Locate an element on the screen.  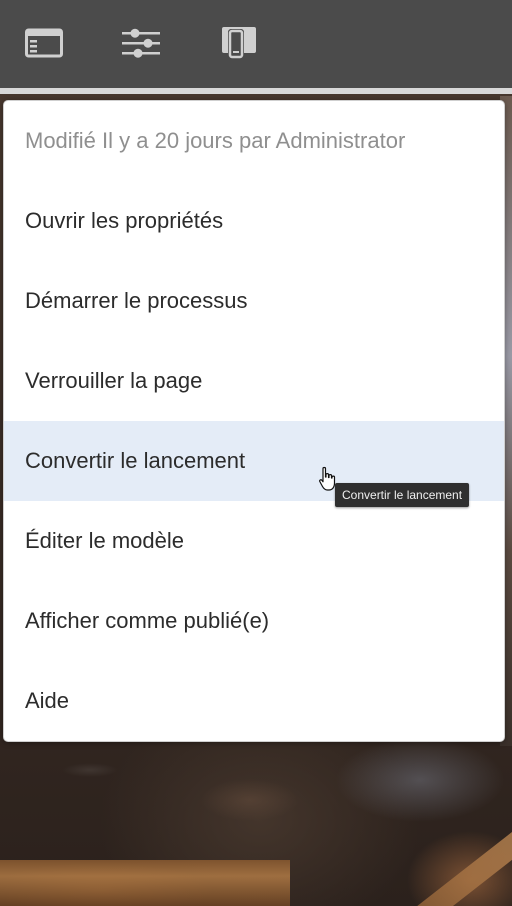
tooltip: Convertir le lancement is located at coordinates (402, 495).